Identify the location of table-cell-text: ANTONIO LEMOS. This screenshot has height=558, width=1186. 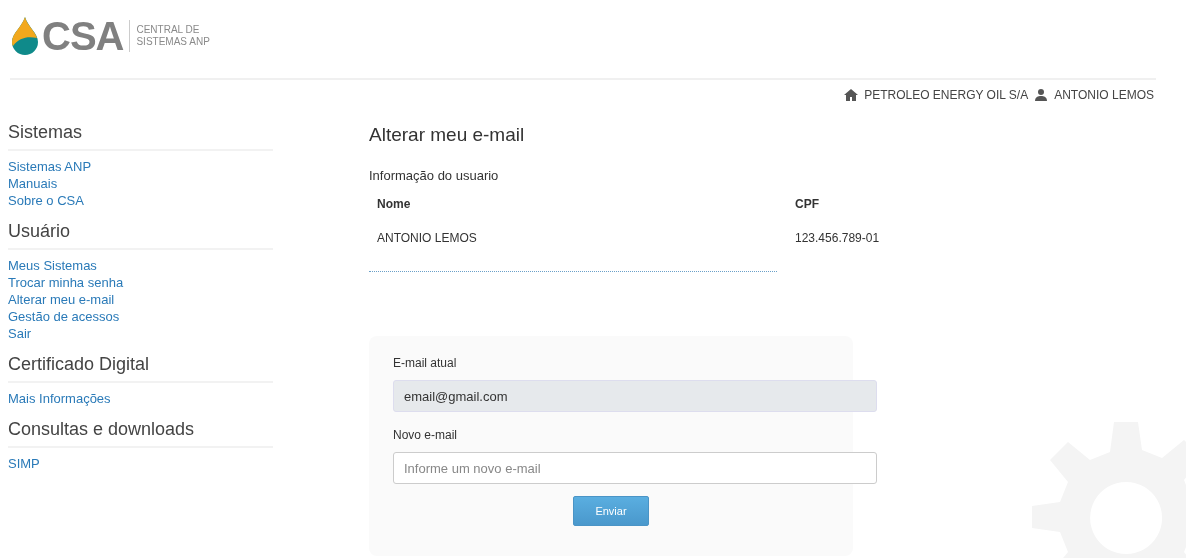
(427, 238).